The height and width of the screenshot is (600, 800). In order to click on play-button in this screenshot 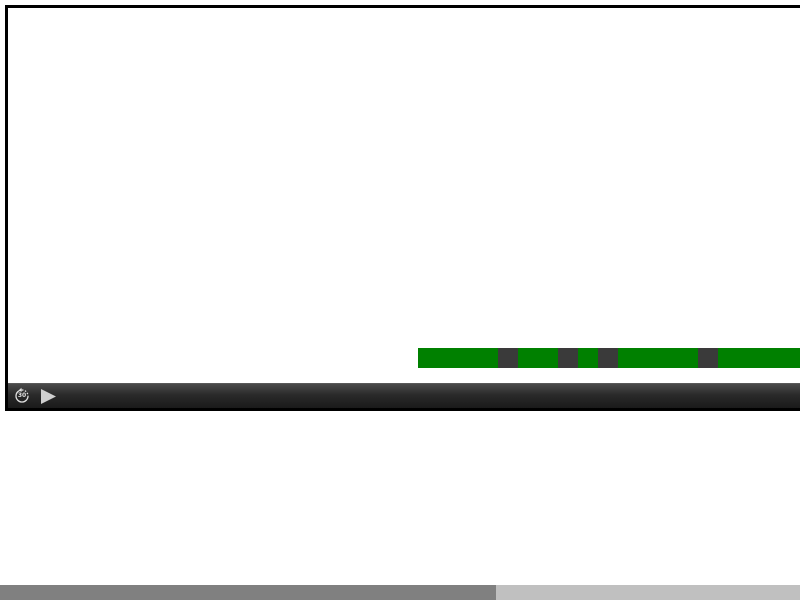, I will do `click(48, 397)`.